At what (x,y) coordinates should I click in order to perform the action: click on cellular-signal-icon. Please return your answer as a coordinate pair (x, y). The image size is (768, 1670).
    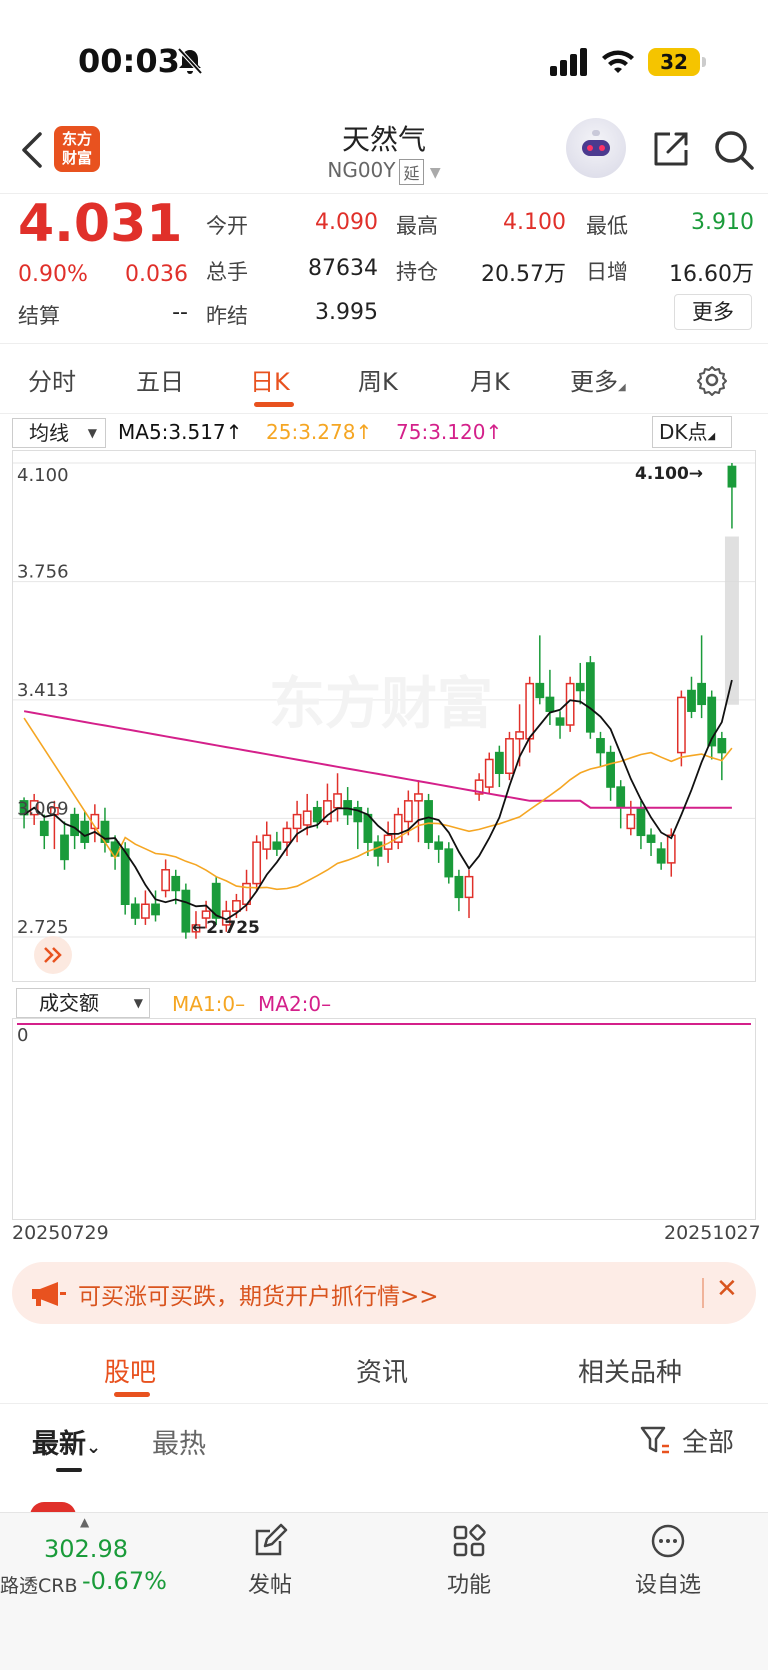
    Looking at the image, I should click on (568, 62).